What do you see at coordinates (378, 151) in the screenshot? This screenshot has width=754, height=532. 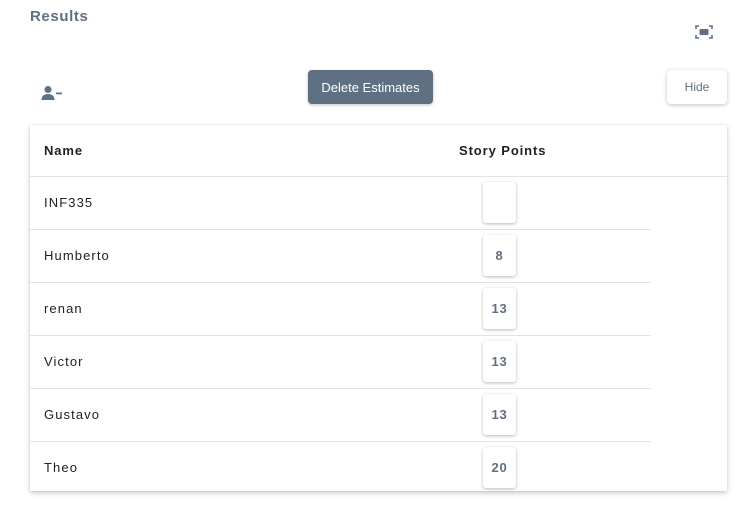 I see `table-header: Name Story Points` at bounding box center [378, 151].